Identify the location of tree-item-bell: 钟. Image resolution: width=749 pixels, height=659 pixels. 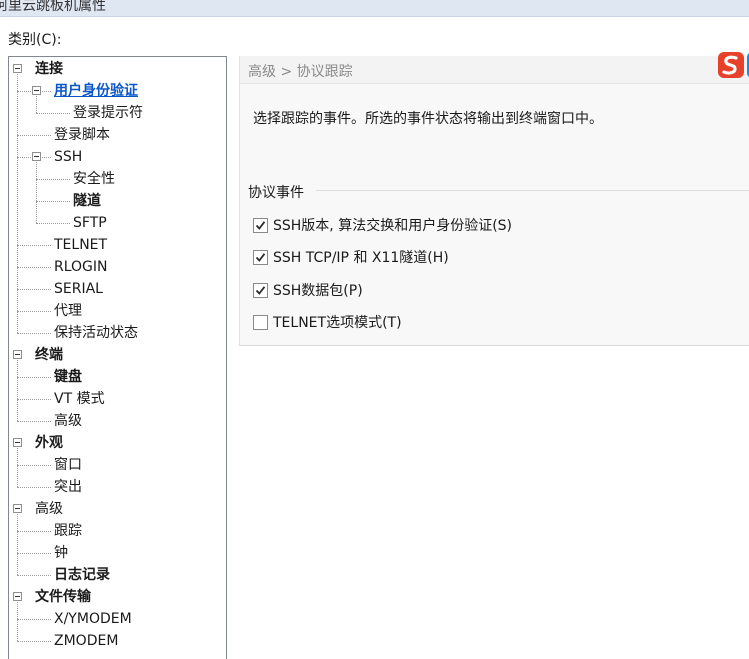
(61, 553).